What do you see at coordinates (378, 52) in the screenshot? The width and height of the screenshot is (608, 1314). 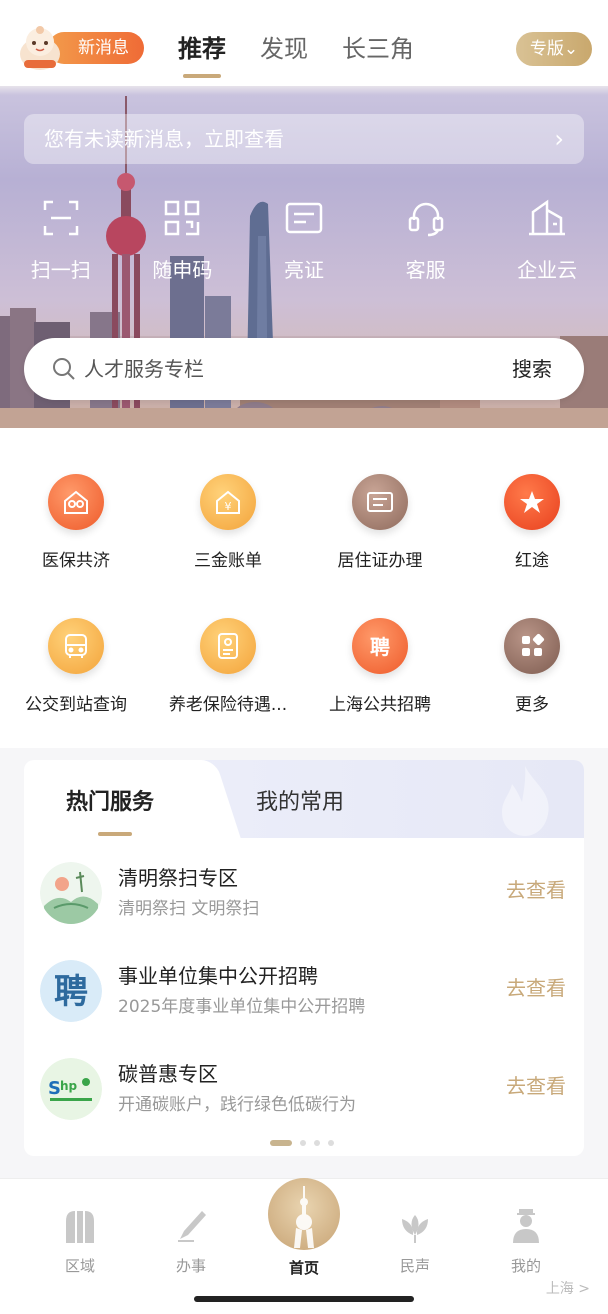 I see `tab-yangtze-delta: 长三角` at bounding box center [378, 52].